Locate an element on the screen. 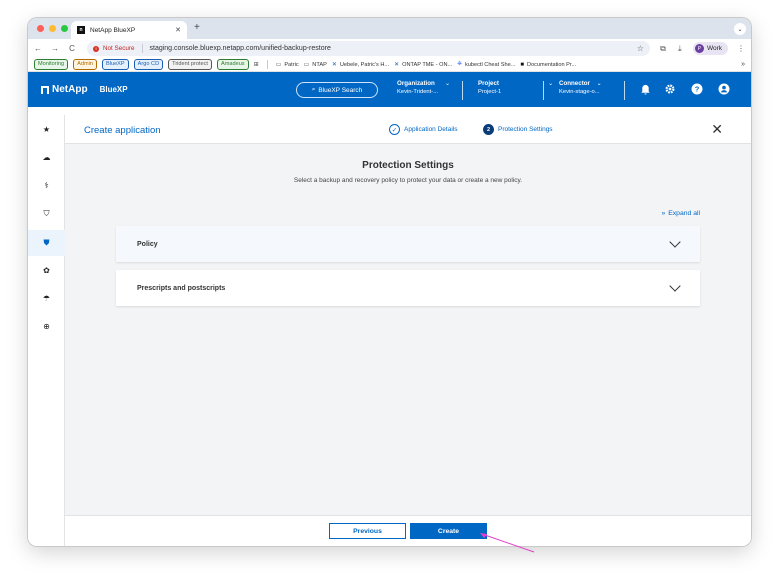 This screenshot has width=779, height=582. folder-icon: ▭ is located at coordinates (306, 65).